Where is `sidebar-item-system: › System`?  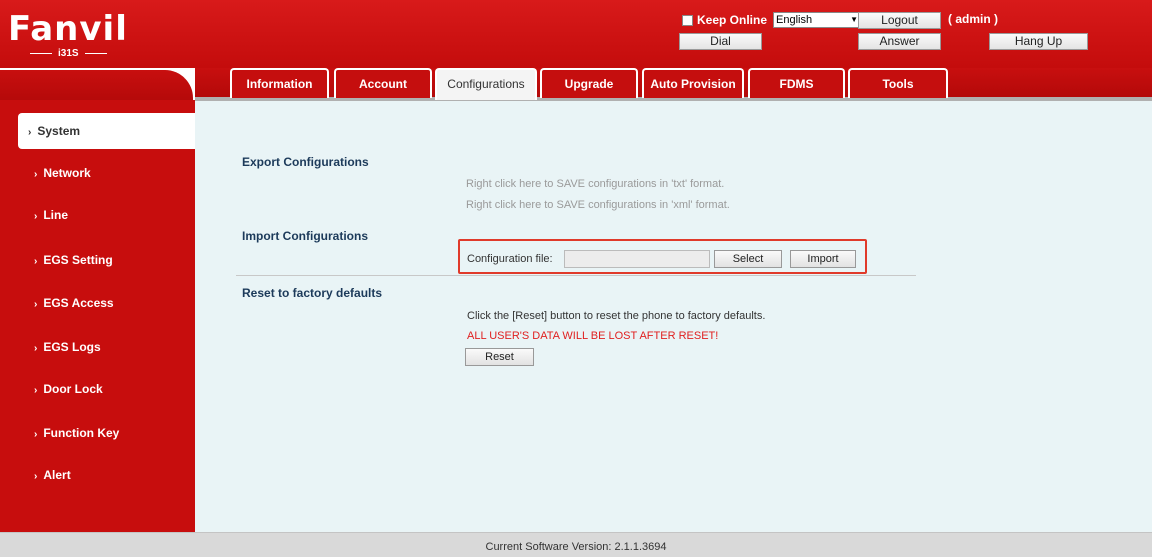
sidebar-item-system: › System is located at coordinates (106, 131).